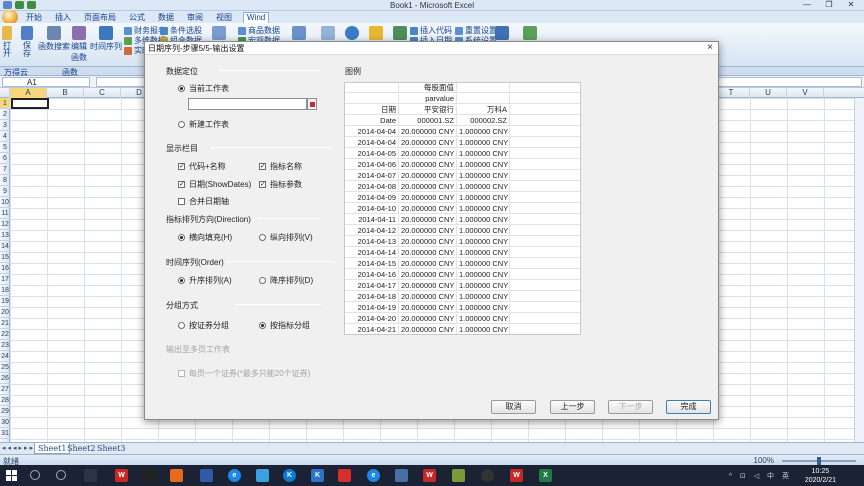  Describe the element at coordinates (5, 202) in the screenshot. I see `row-header: 10` at that location.